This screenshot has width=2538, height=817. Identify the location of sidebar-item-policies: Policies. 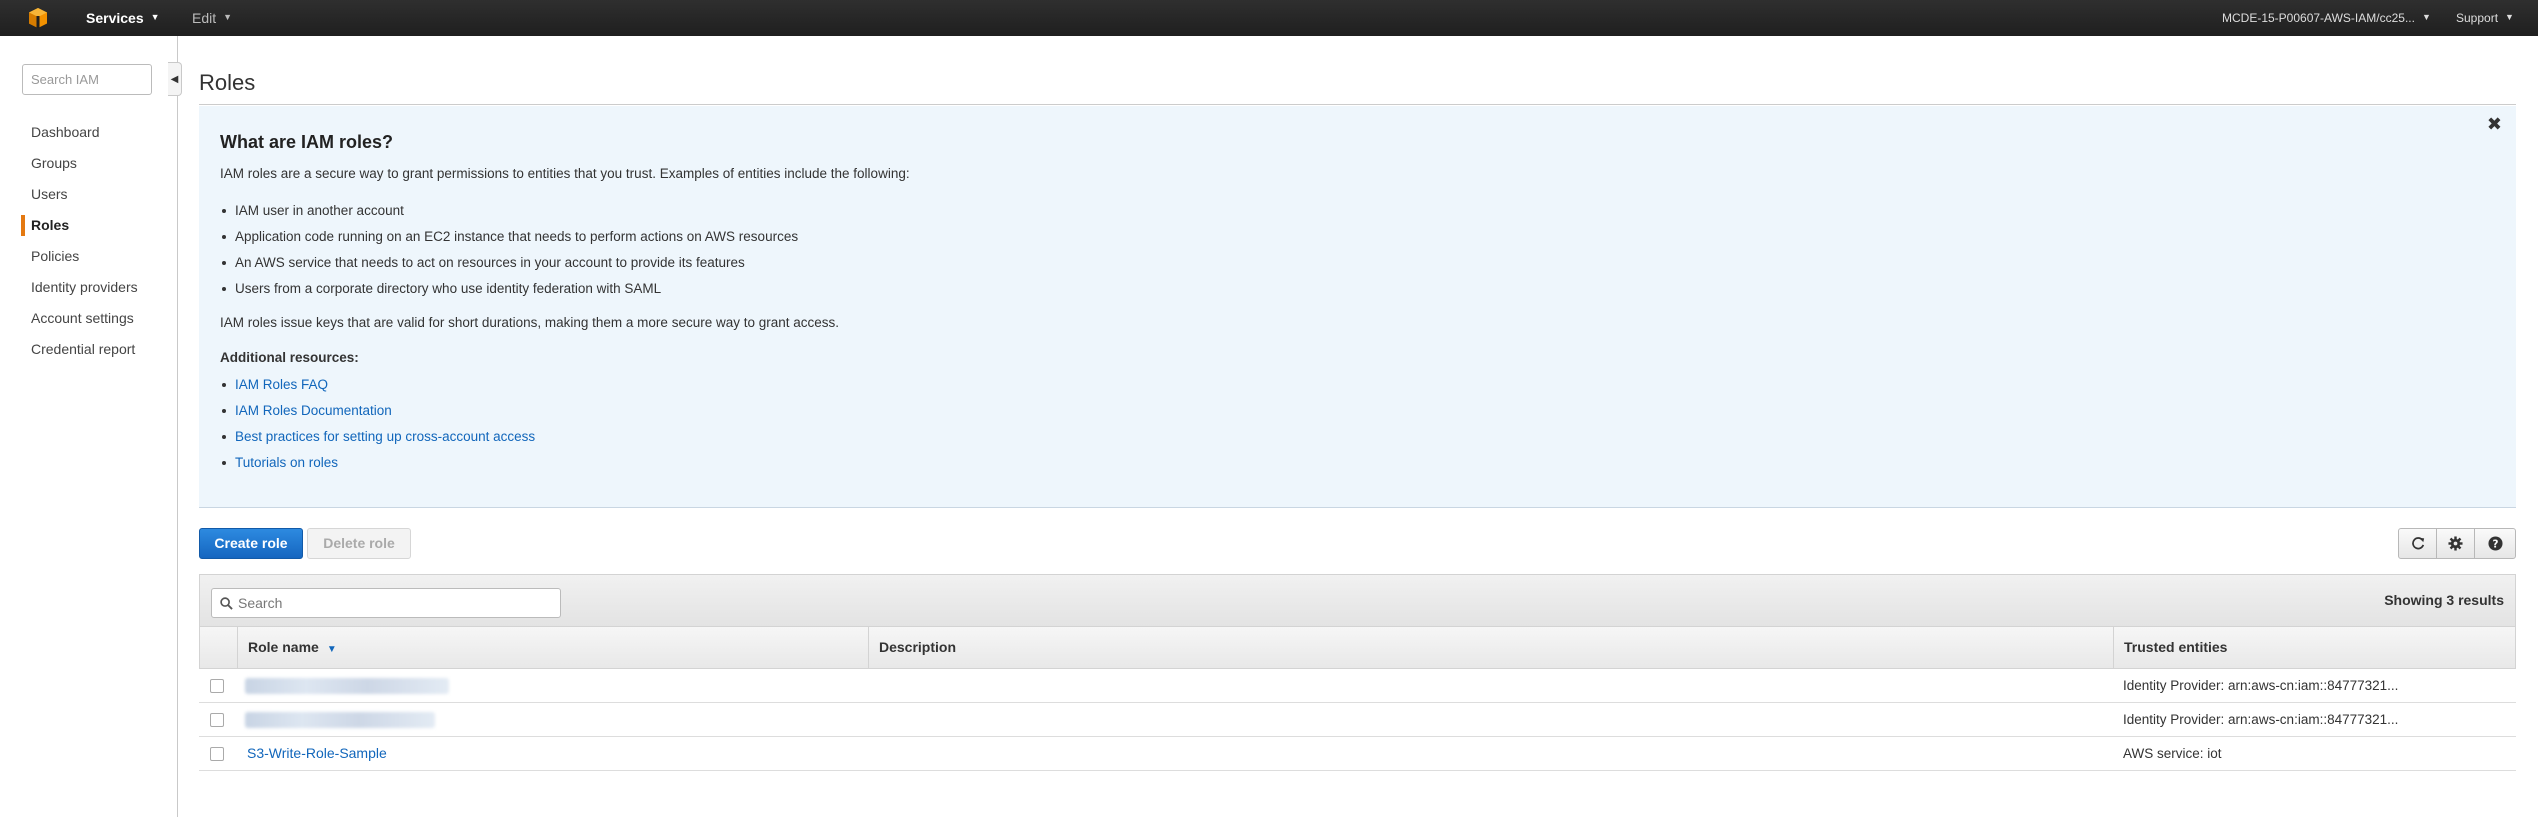
(89, 256).